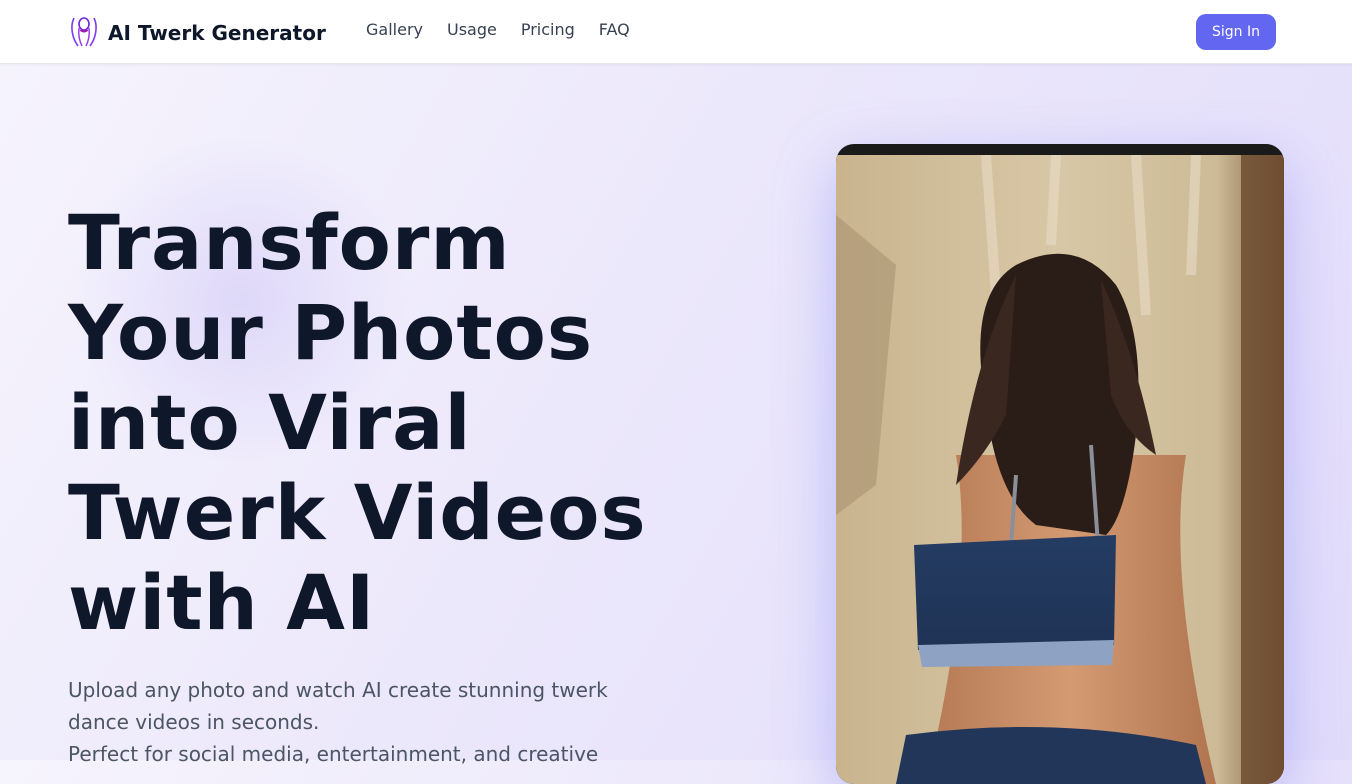 The image size is (1352, 784). Describe the element at coordinates (270, 422) in the screenshot. I see `hero-title-line-3: into Viral` at that location.